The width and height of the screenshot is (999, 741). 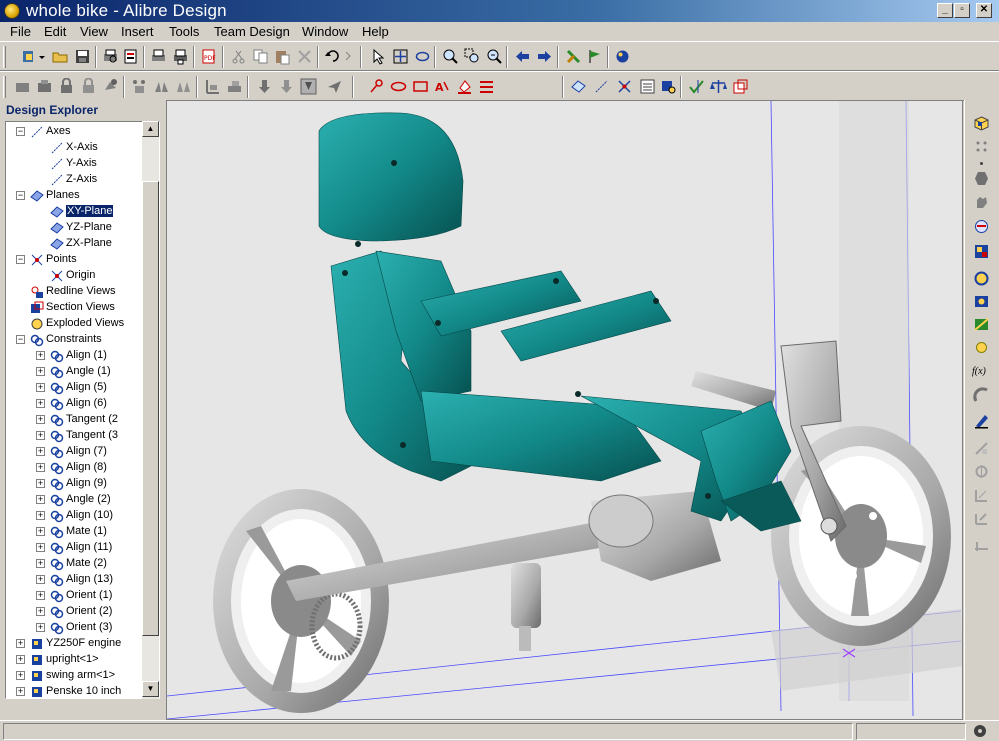 What do you see at coordinates (76, 292) in the screenshot?
I see `tree-item: Redline Views` at bounding box center [76, 292].